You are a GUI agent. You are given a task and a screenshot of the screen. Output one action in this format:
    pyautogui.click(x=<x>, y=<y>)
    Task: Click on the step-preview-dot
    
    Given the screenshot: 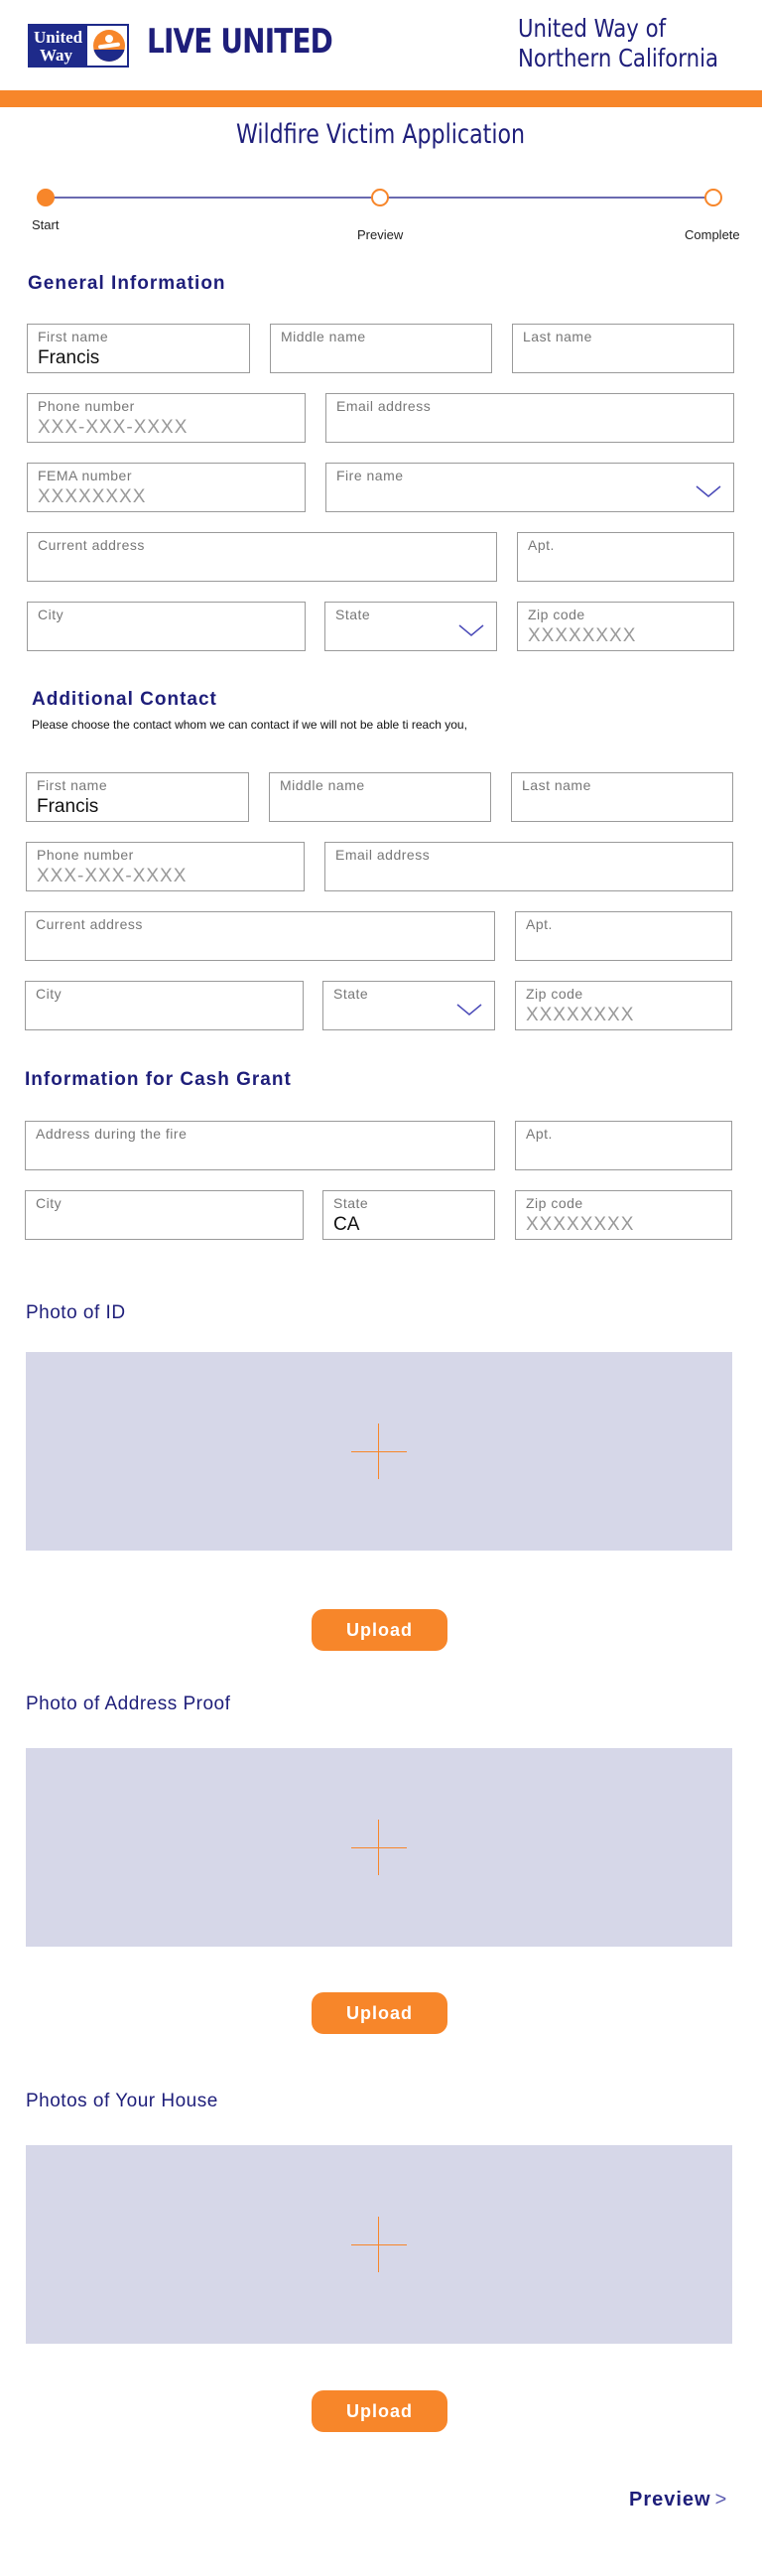 What is the action you would take?
    pyautogui.click(x=380, y=197)
    